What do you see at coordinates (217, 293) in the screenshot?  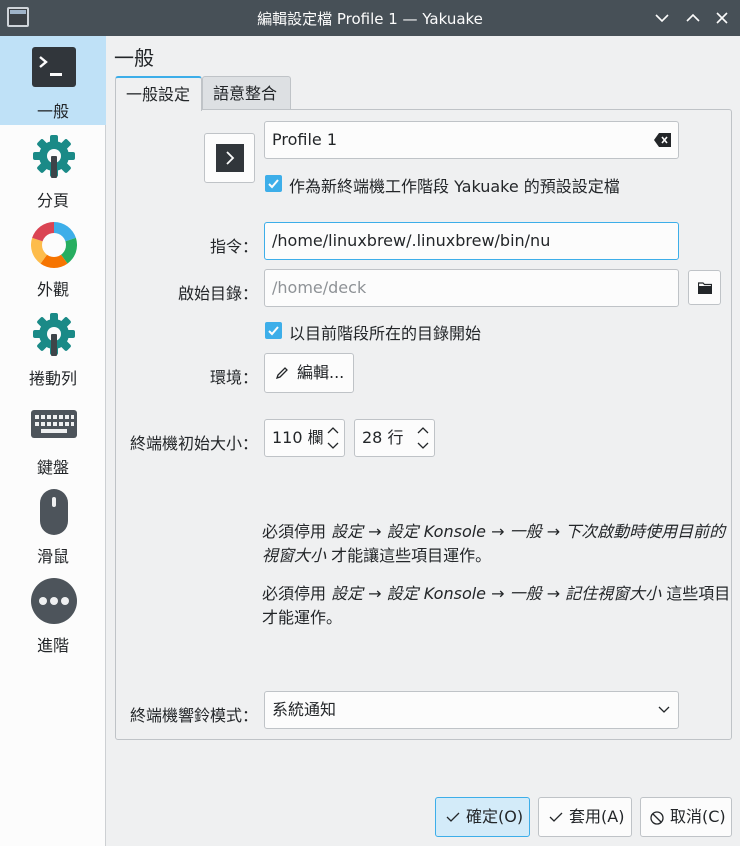 I see `initial-directory-label: 啟始目錄：` at bounding box center [217, 293].